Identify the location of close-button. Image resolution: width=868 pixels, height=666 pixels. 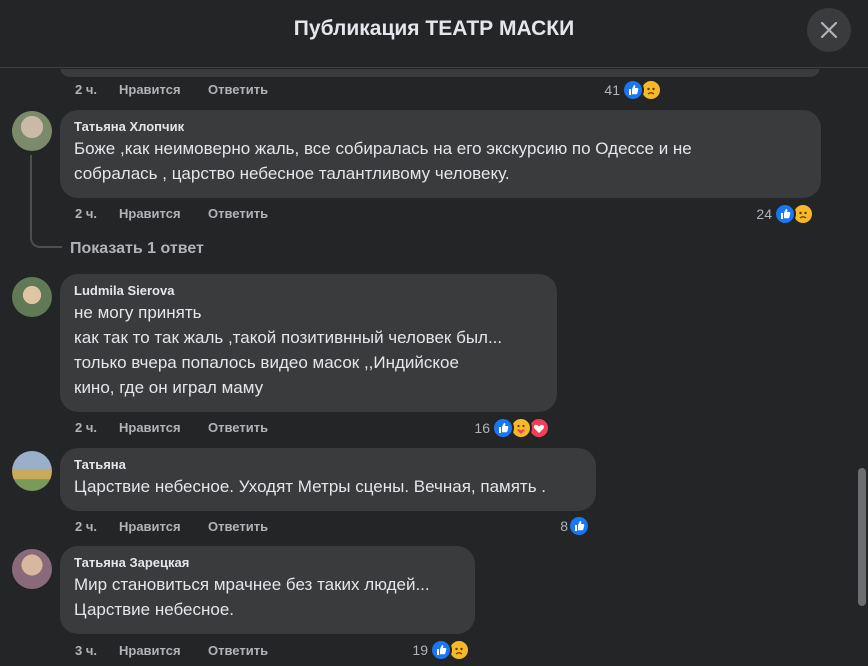
(829, 30).